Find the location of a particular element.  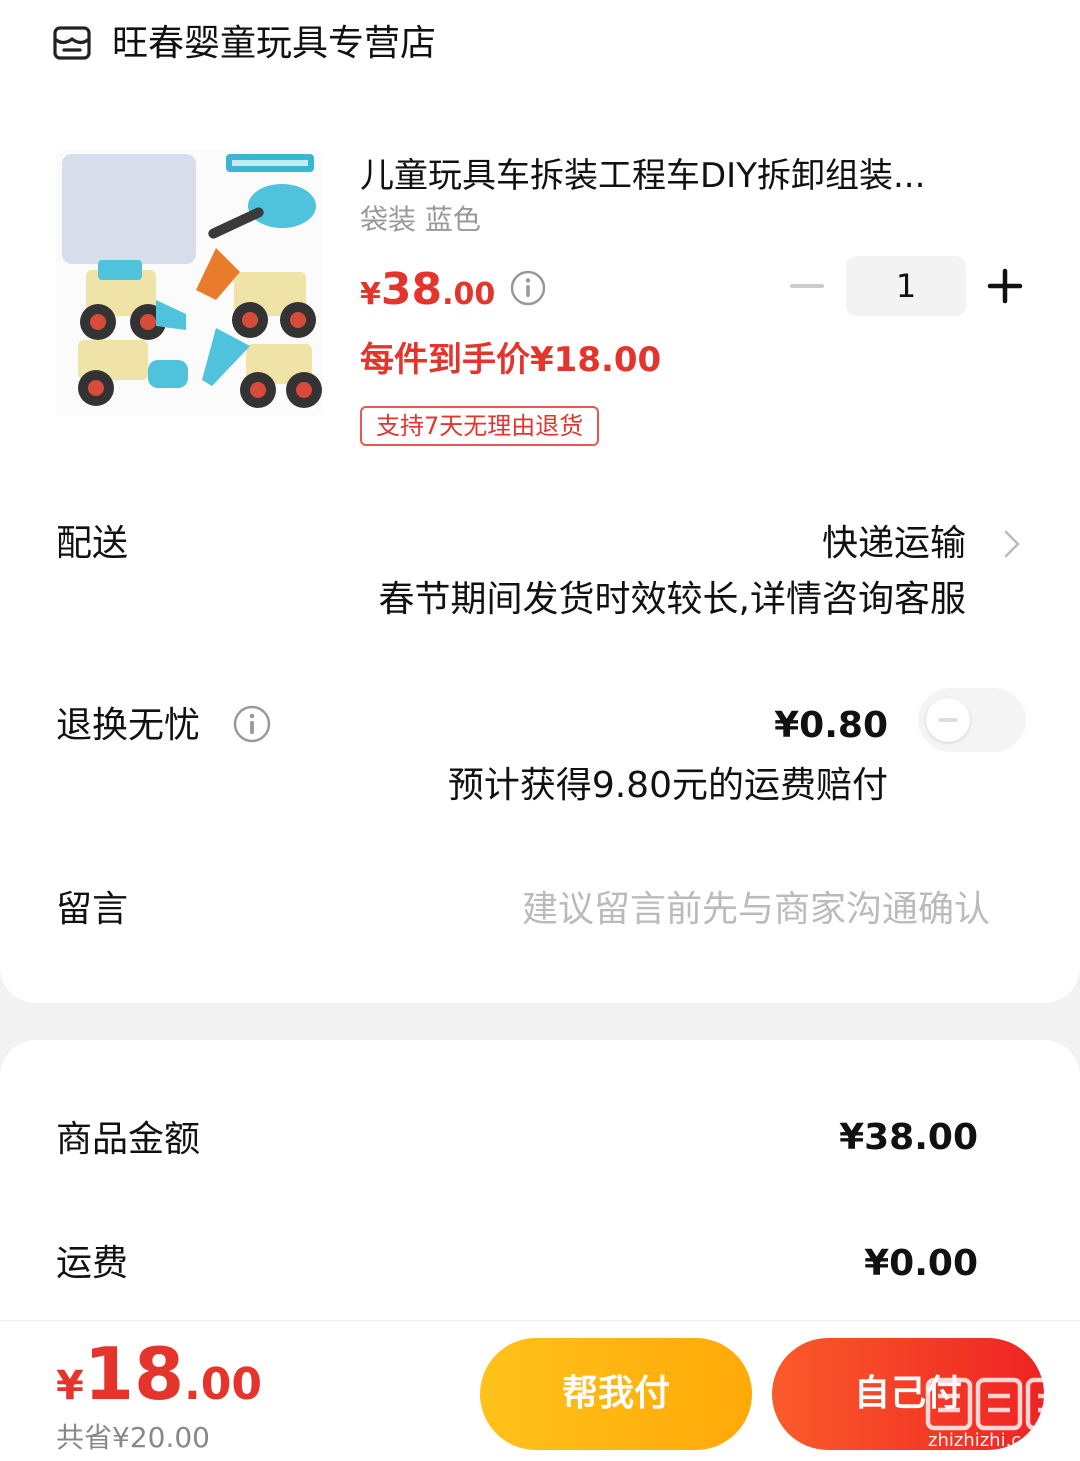

worry-free-toggle is located at coordinates (972, 720).